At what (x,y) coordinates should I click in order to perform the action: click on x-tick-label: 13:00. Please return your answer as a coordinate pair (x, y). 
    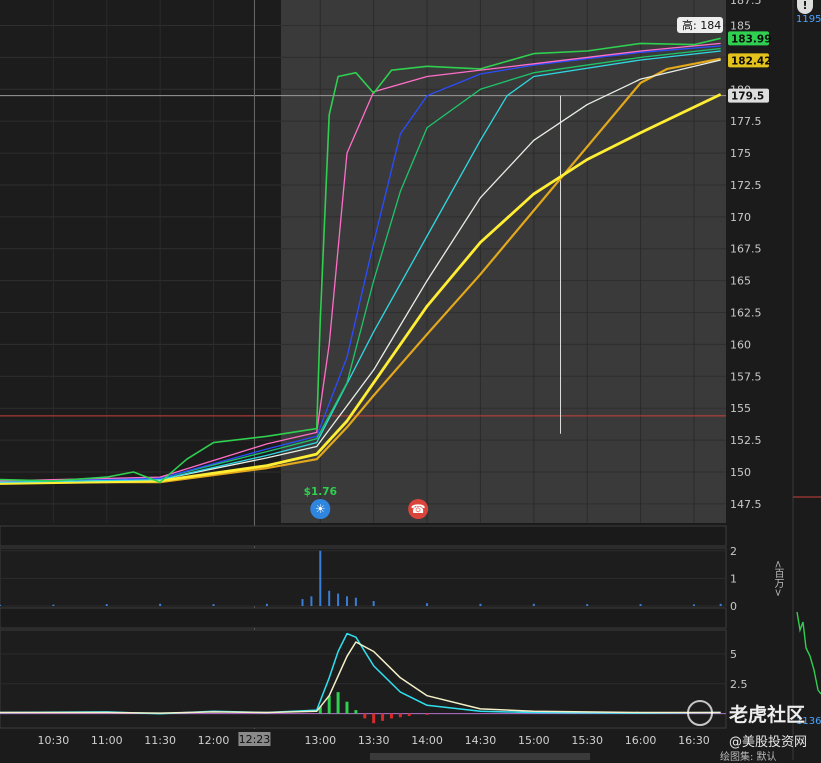
    Looking at the image, I should click on (320, 740).